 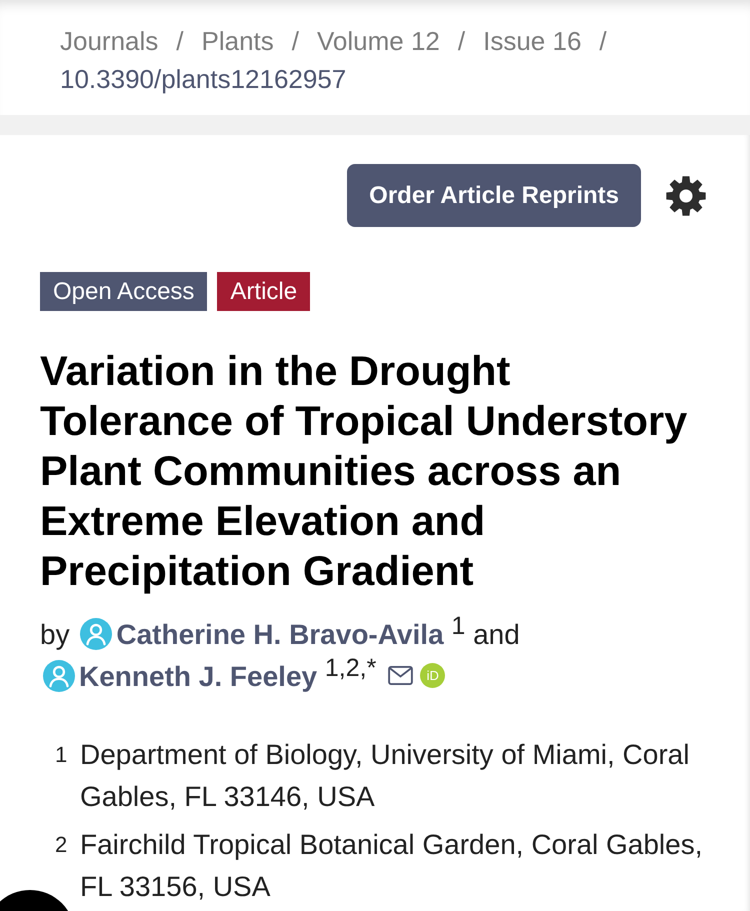 What do you see at coordinates (496, 634) in the screenshot?
I see `byline-text: and` at bounding box center [496, 634].